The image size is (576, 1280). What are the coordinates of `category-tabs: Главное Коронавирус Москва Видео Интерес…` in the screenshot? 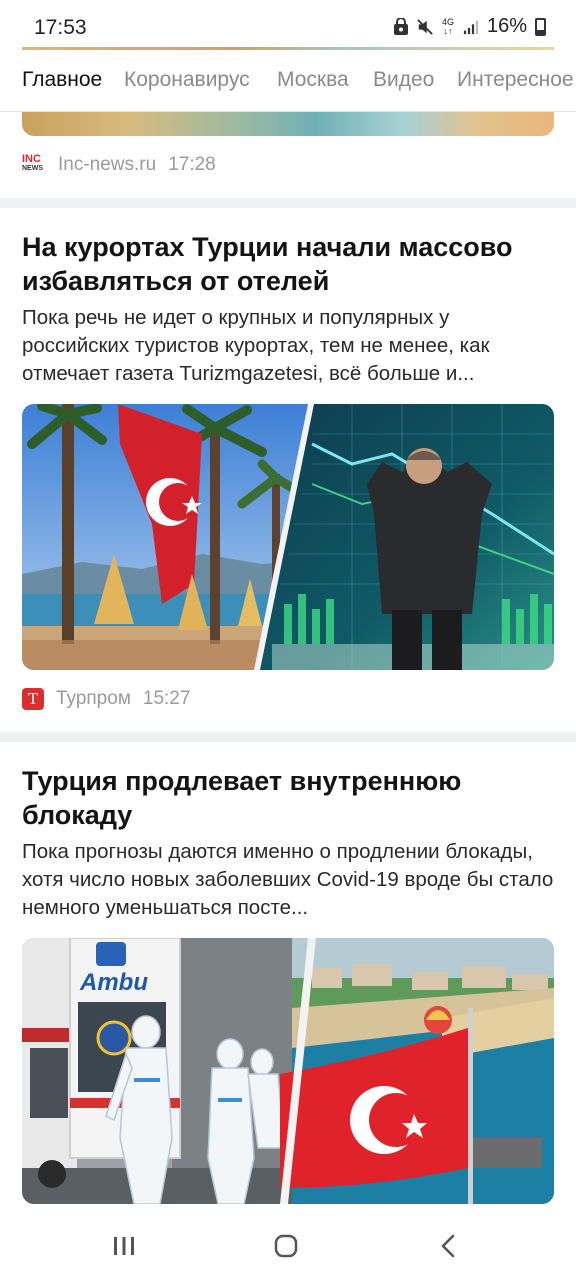 It's located at (288, 81).